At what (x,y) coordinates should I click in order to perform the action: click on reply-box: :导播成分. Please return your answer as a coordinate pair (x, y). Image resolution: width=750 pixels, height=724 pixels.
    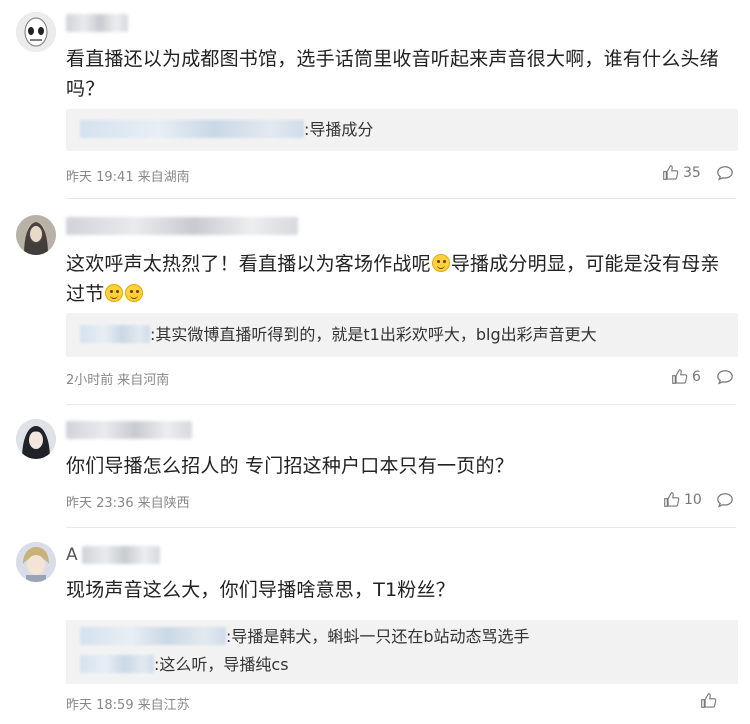
    Looking at the image, I should click on (402, 130).